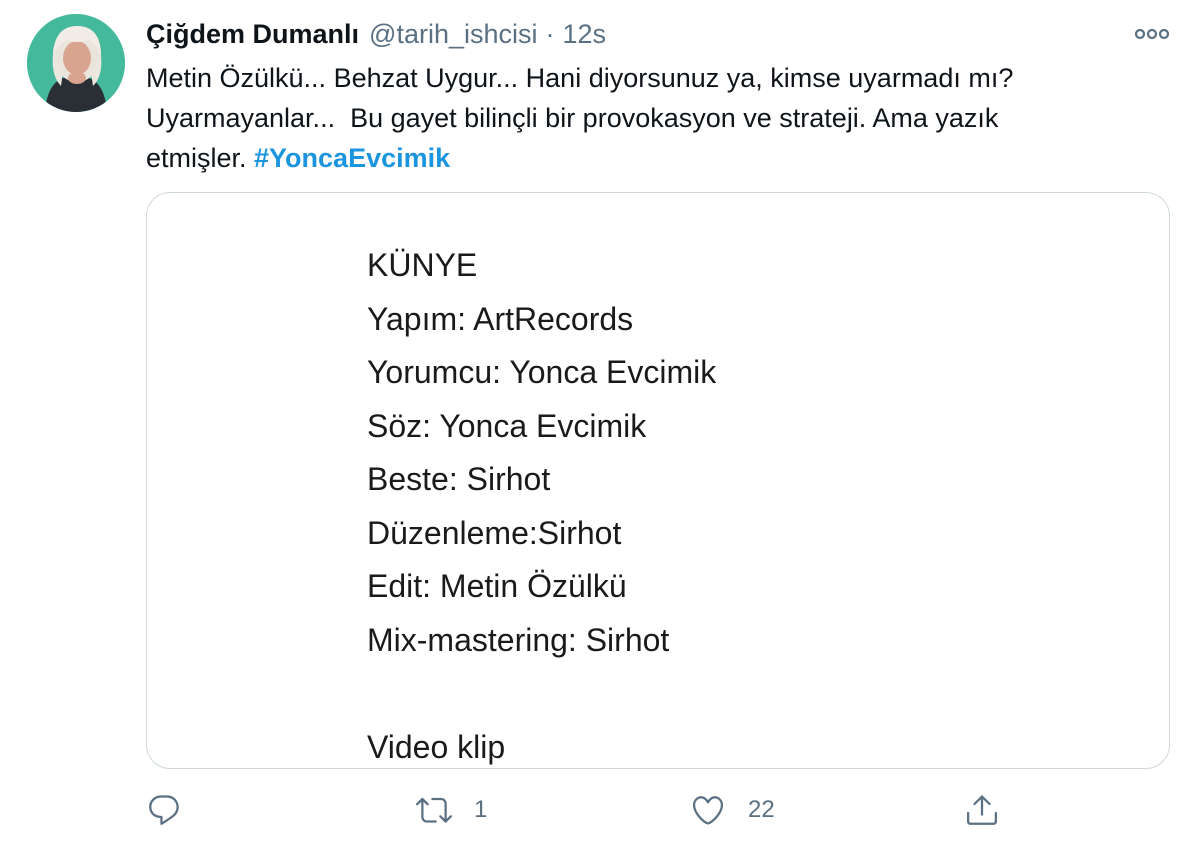 This screenshot has width=1200, height=850. Describe the element at coordinates (494, 532) in the screenshot. I see `credit-line: Düzenleme:Sirhot` at that location.